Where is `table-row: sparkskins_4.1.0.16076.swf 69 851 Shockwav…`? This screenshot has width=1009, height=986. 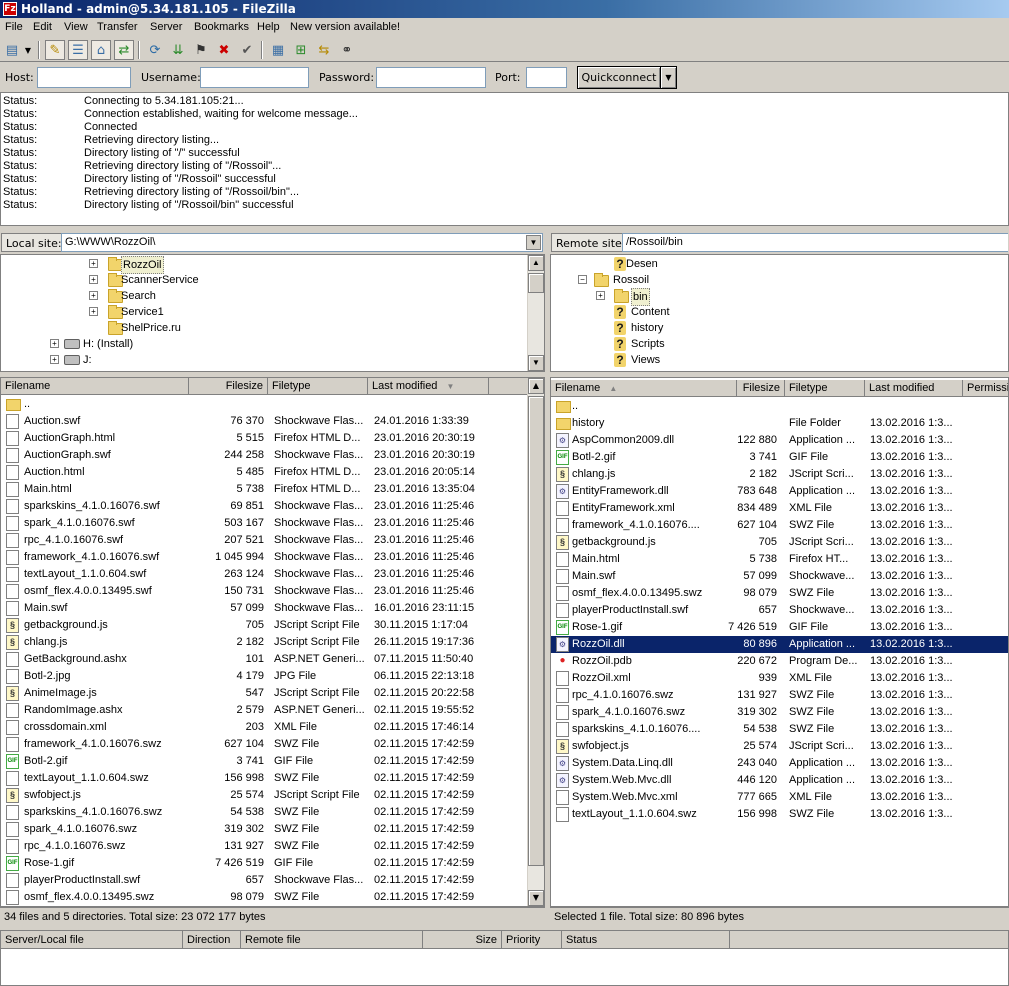 table-row: sparkskins_4.1.0.16076.swf 69 851 Shockwav… is located at coordinates (264, 506).